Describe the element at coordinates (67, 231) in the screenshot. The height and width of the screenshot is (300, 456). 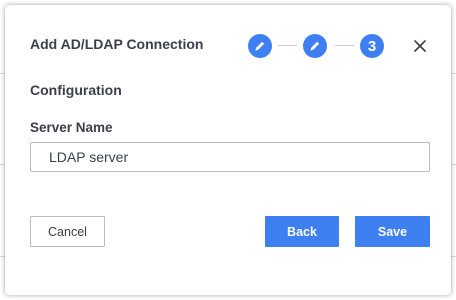
I see `cancel-button: Cancel` at that location.